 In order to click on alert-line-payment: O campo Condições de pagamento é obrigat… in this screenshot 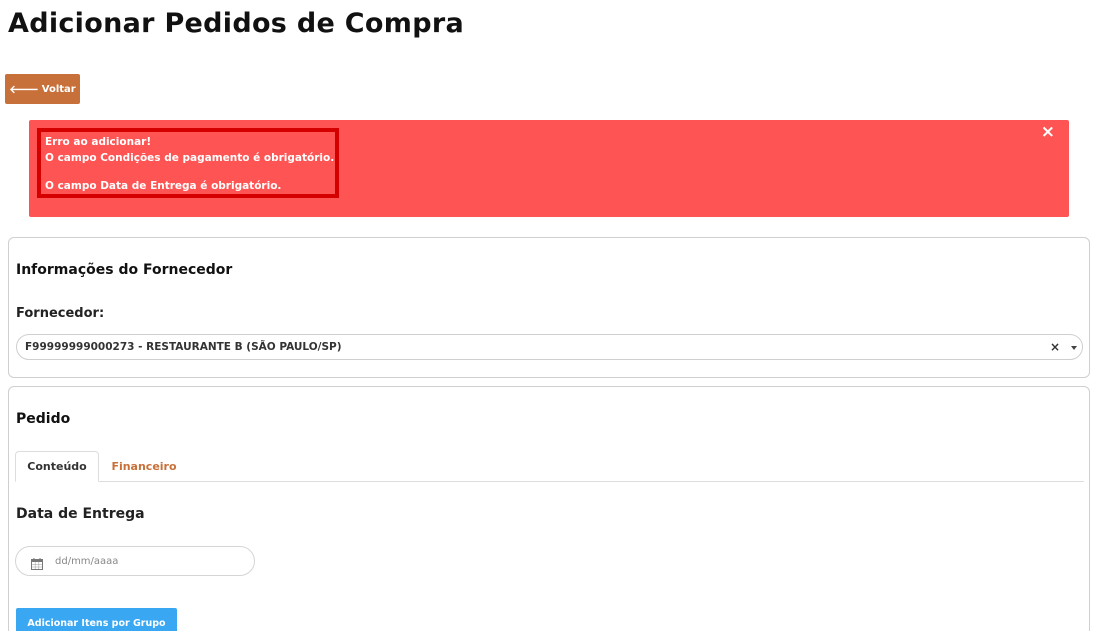, I will do `click(190, 158)`.